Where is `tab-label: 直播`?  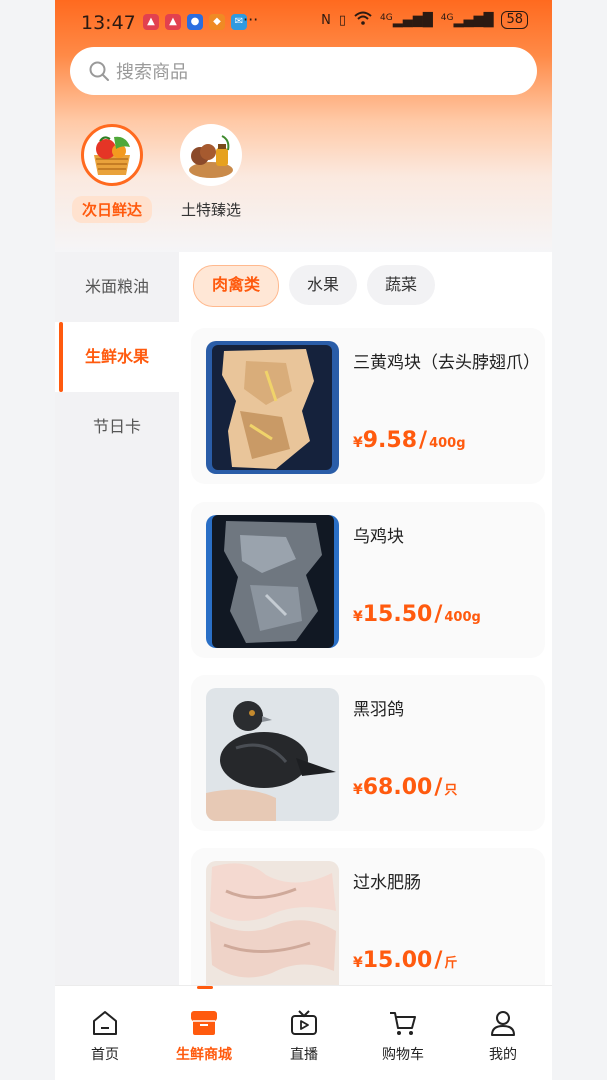 tab-label: 直播 is located at coordinates (304, 1055).